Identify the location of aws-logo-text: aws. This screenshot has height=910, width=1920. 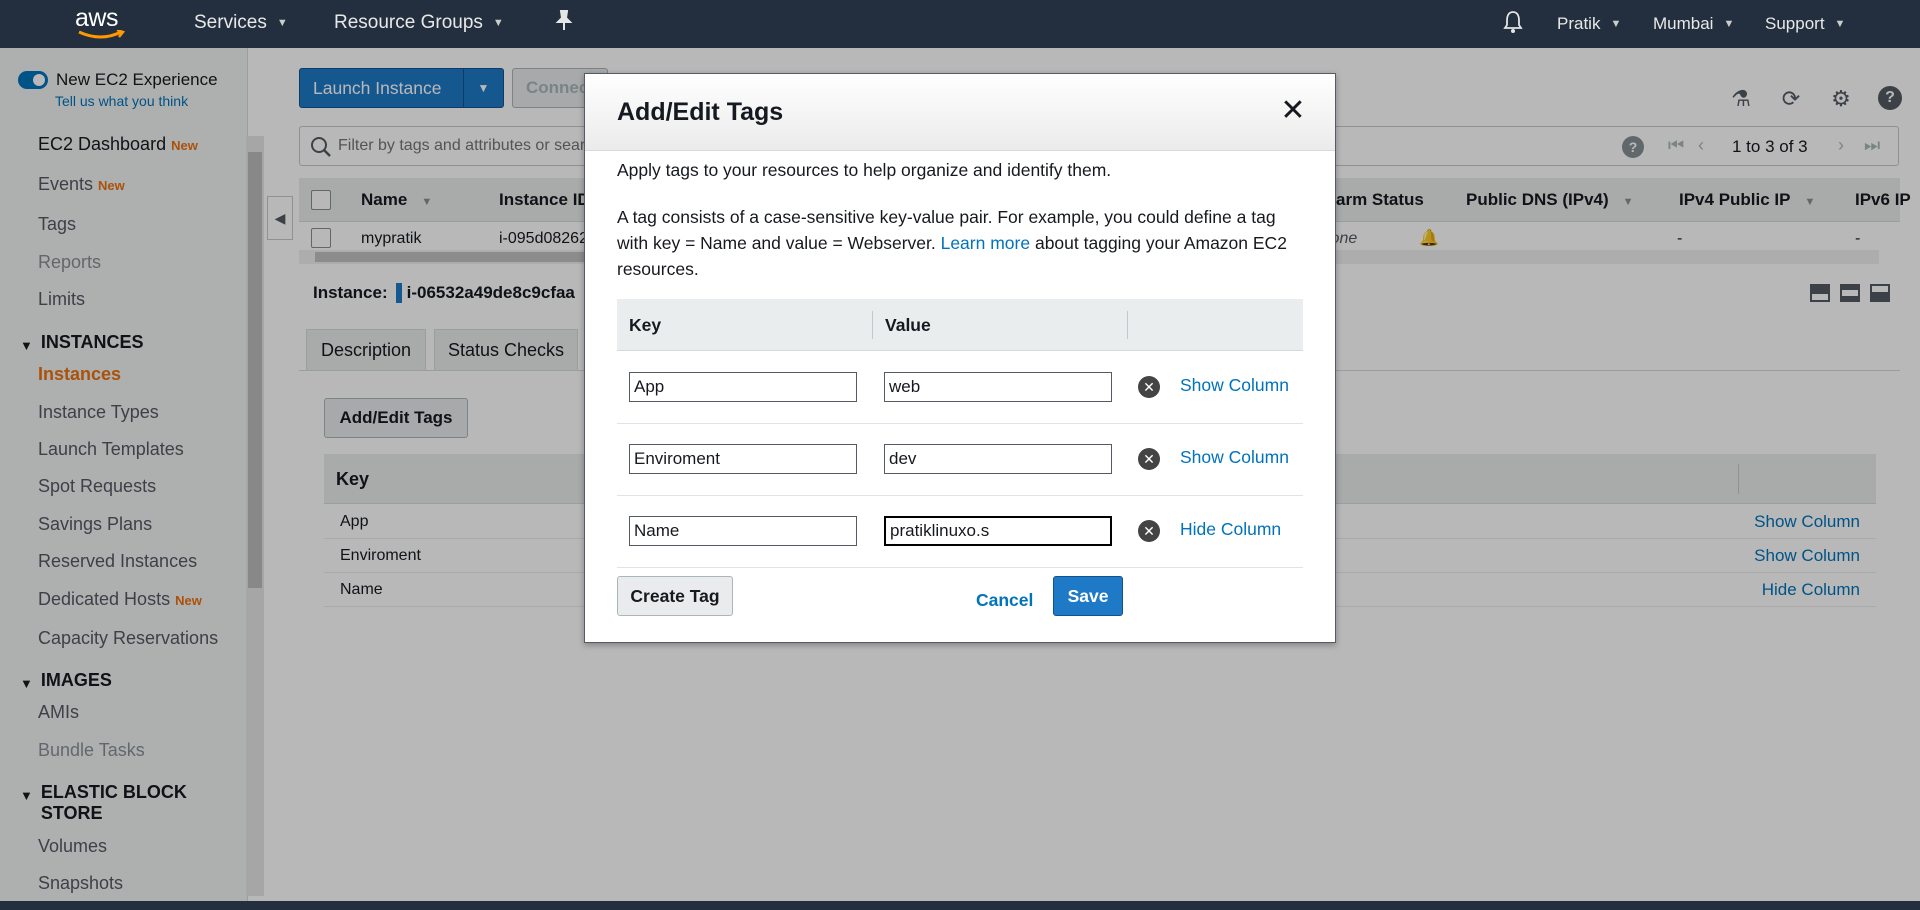
(96, 18).